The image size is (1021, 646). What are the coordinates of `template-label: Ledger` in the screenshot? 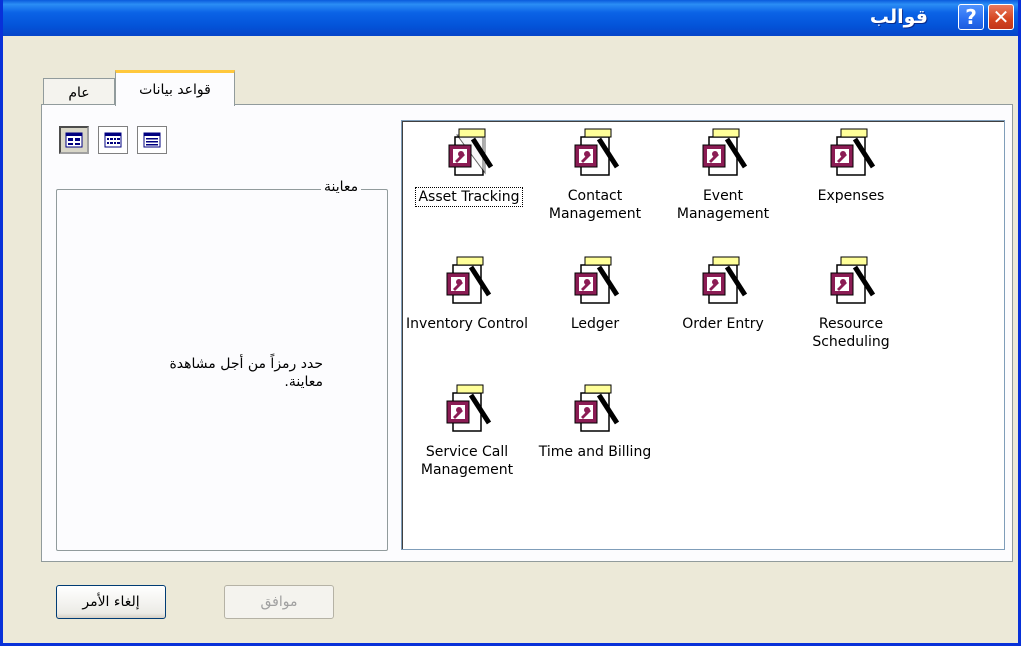 It's located at (595, 324).